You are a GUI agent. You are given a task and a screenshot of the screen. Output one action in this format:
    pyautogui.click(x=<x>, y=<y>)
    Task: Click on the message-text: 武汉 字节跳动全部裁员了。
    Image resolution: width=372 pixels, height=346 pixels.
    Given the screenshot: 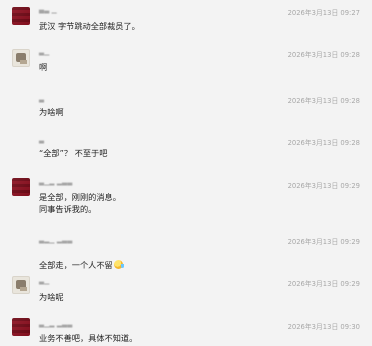 What is the action you would take?
    pyautogui.click(x=89, y=26)
    